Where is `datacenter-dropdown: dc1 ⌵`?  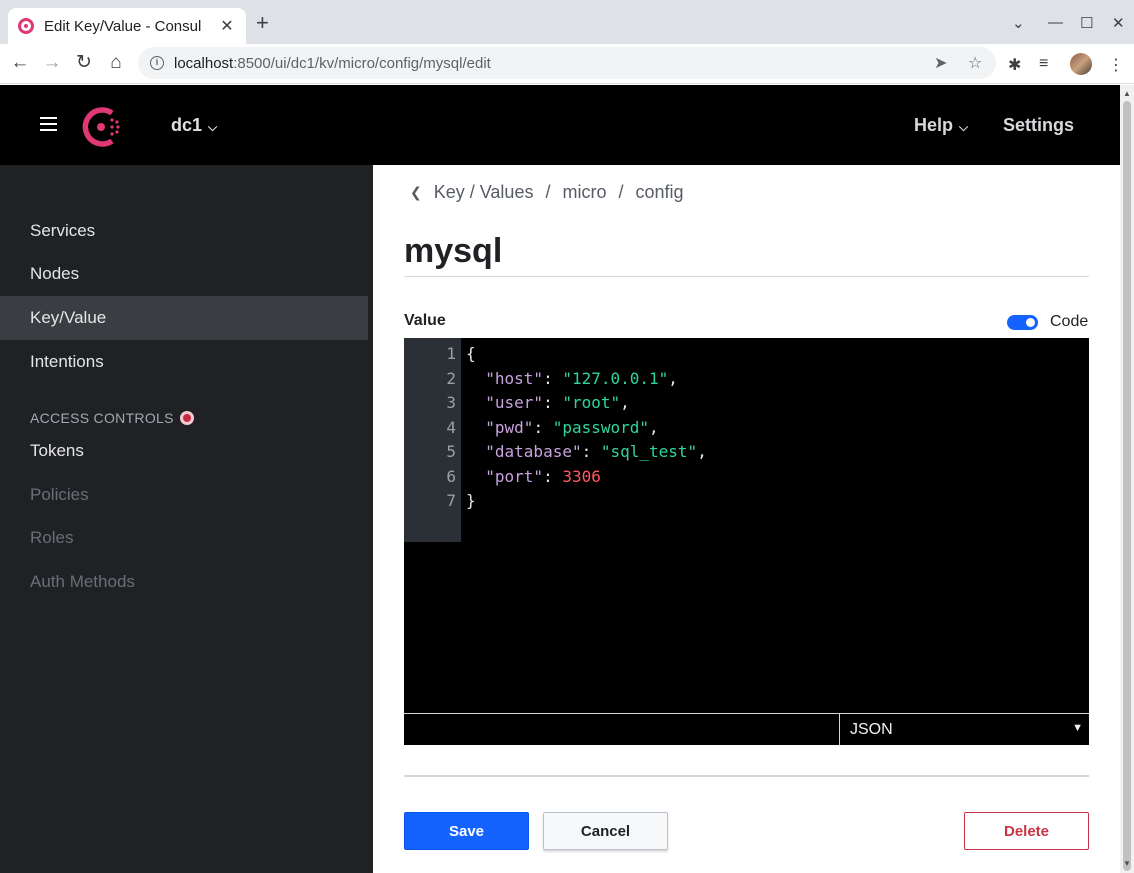
datacenter-dropdown: dc1 ⌵ is located at coordinates (194, 125).